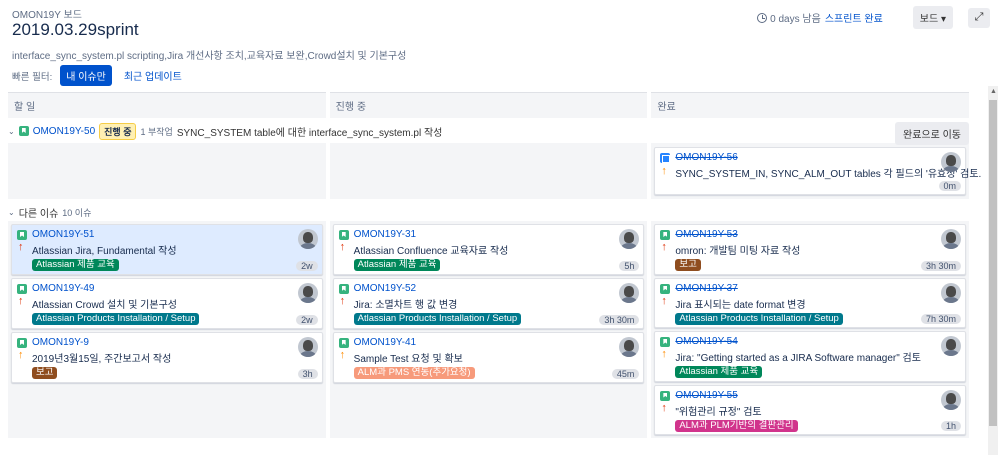 This screenshot has width=998, height=455. What do you see at coordinates (854, 17) in the screenshot?
I see `complete-sprint-link: 스프린트 완료` at bounding box center [854, 17].